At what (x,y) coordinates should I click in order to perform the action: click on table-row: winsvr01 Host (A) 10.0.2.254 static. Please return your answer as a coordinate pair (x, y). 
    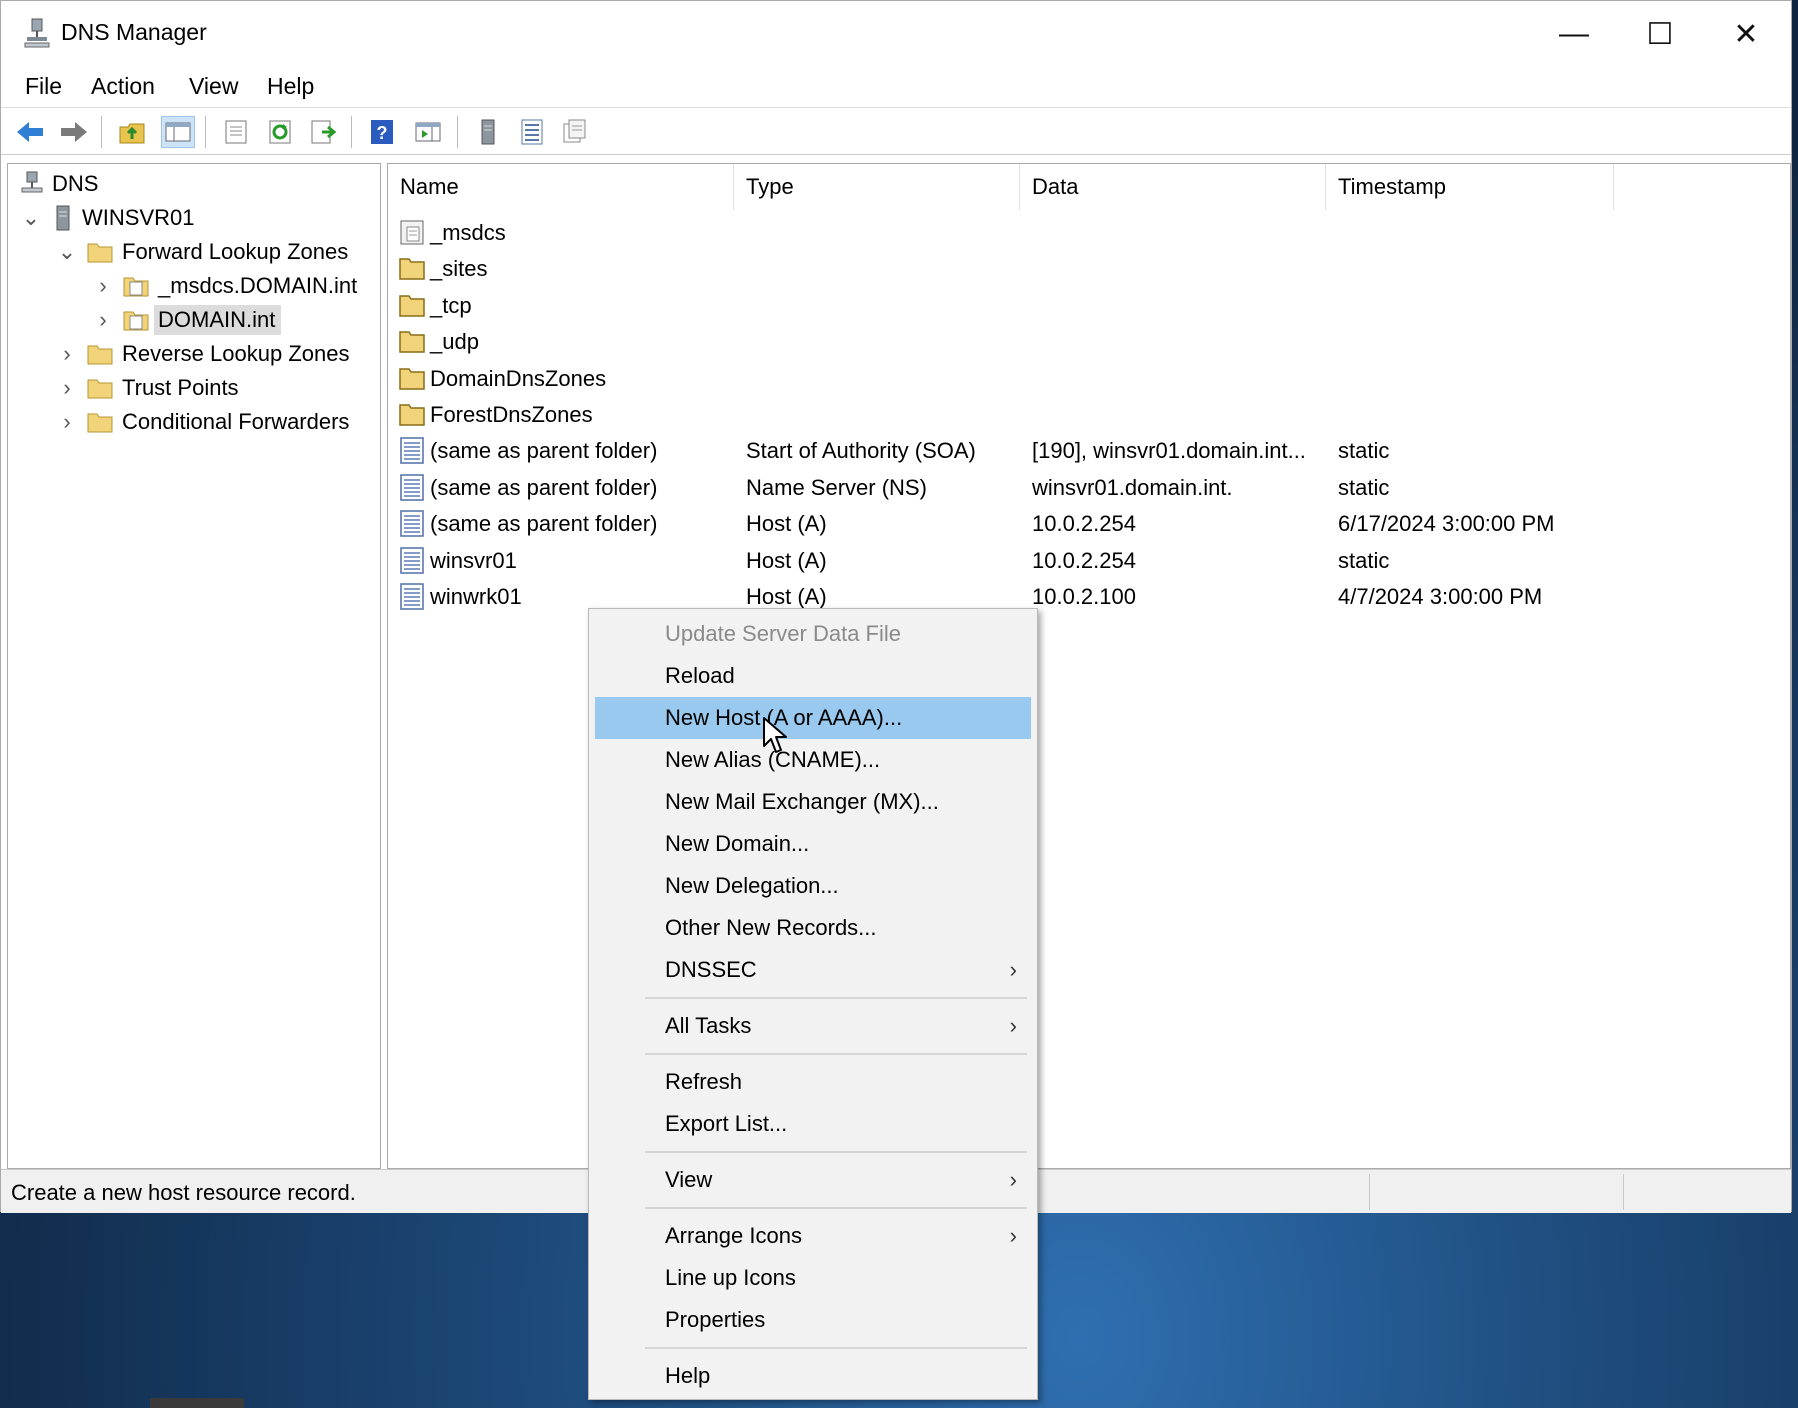
    Looking at the image, I should click on (1088, 560).